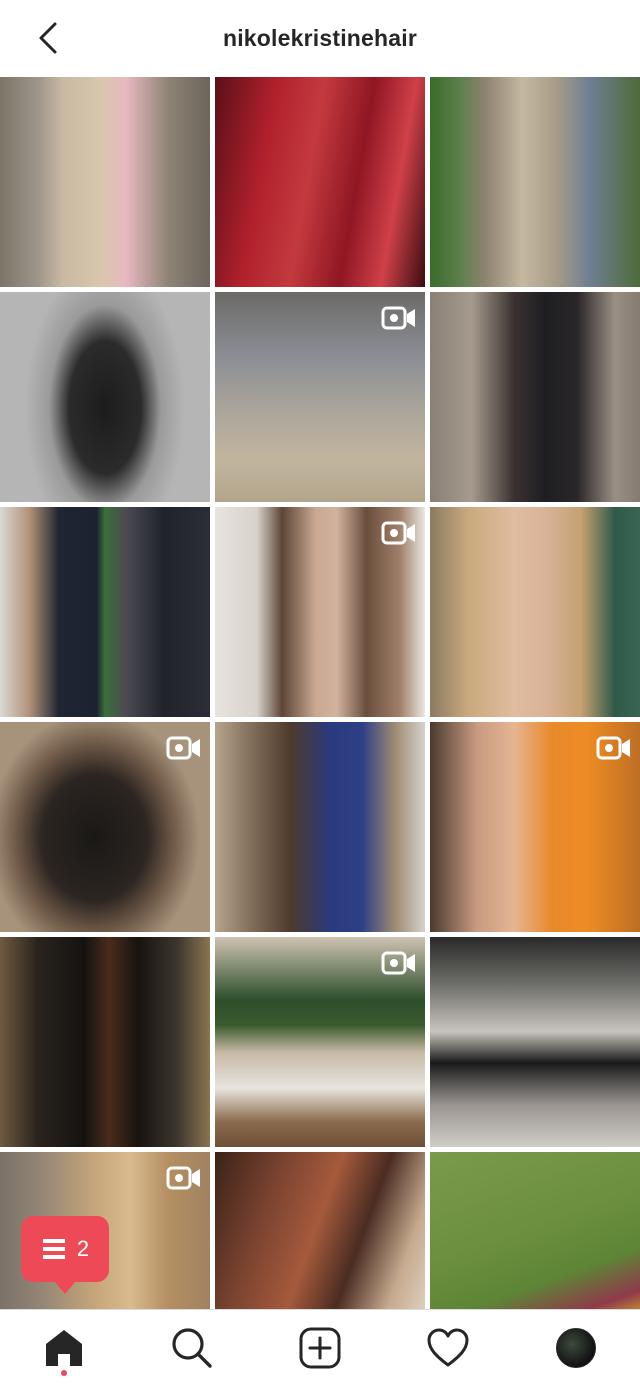  I want to click on profile-avatar, so click(576, 1348).